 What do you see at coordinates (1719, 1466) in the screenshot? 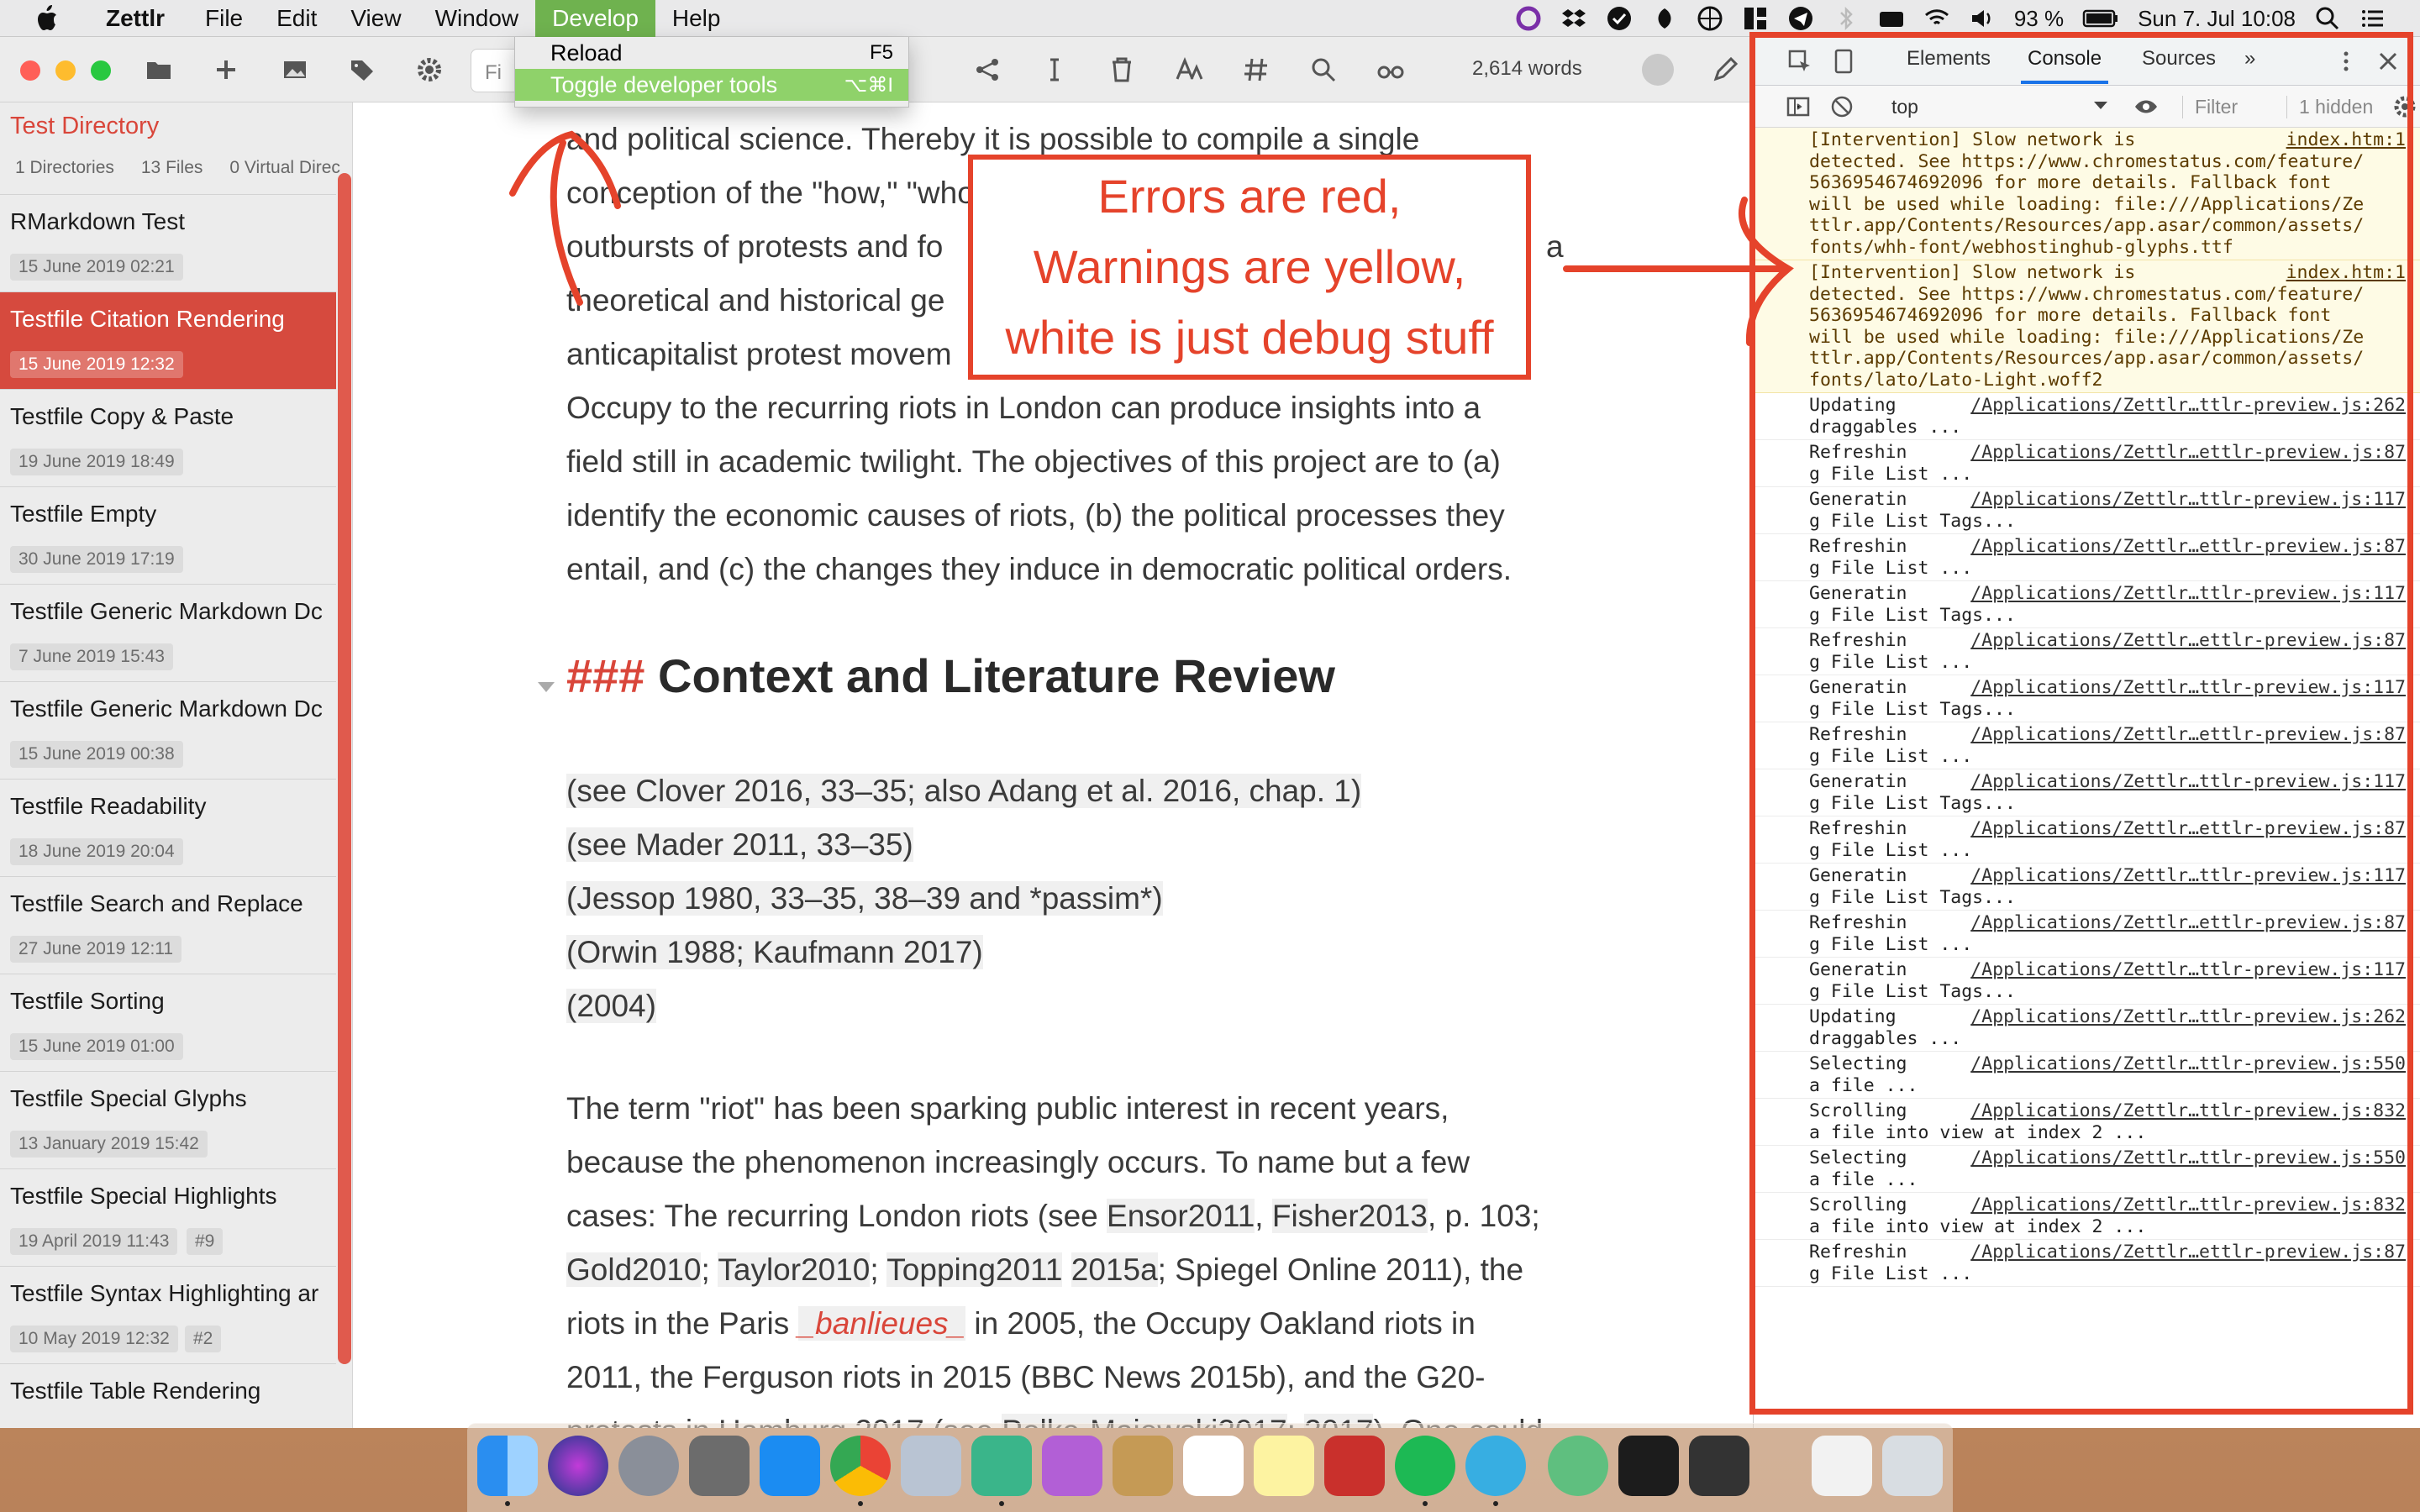
I see `scrivener-icon` at bounding box center [1719, 1466].